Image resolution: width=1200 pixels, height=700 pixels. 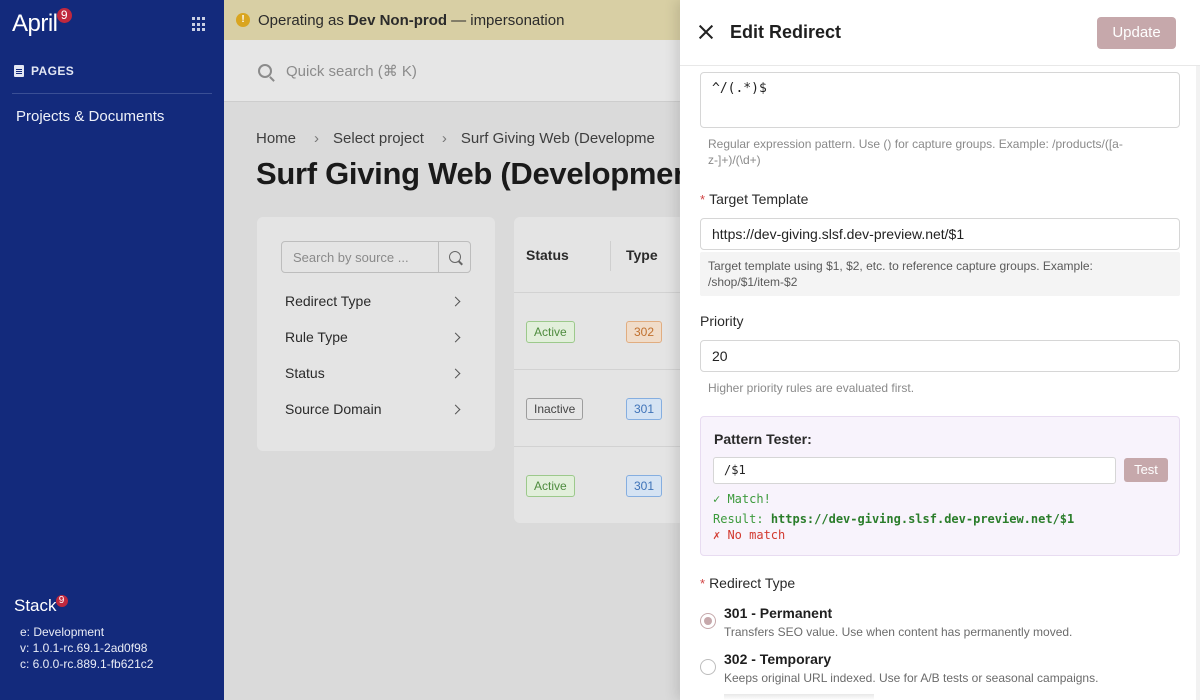 I want to click on banner-prefix: Operating as, so click(x=301, y=20).